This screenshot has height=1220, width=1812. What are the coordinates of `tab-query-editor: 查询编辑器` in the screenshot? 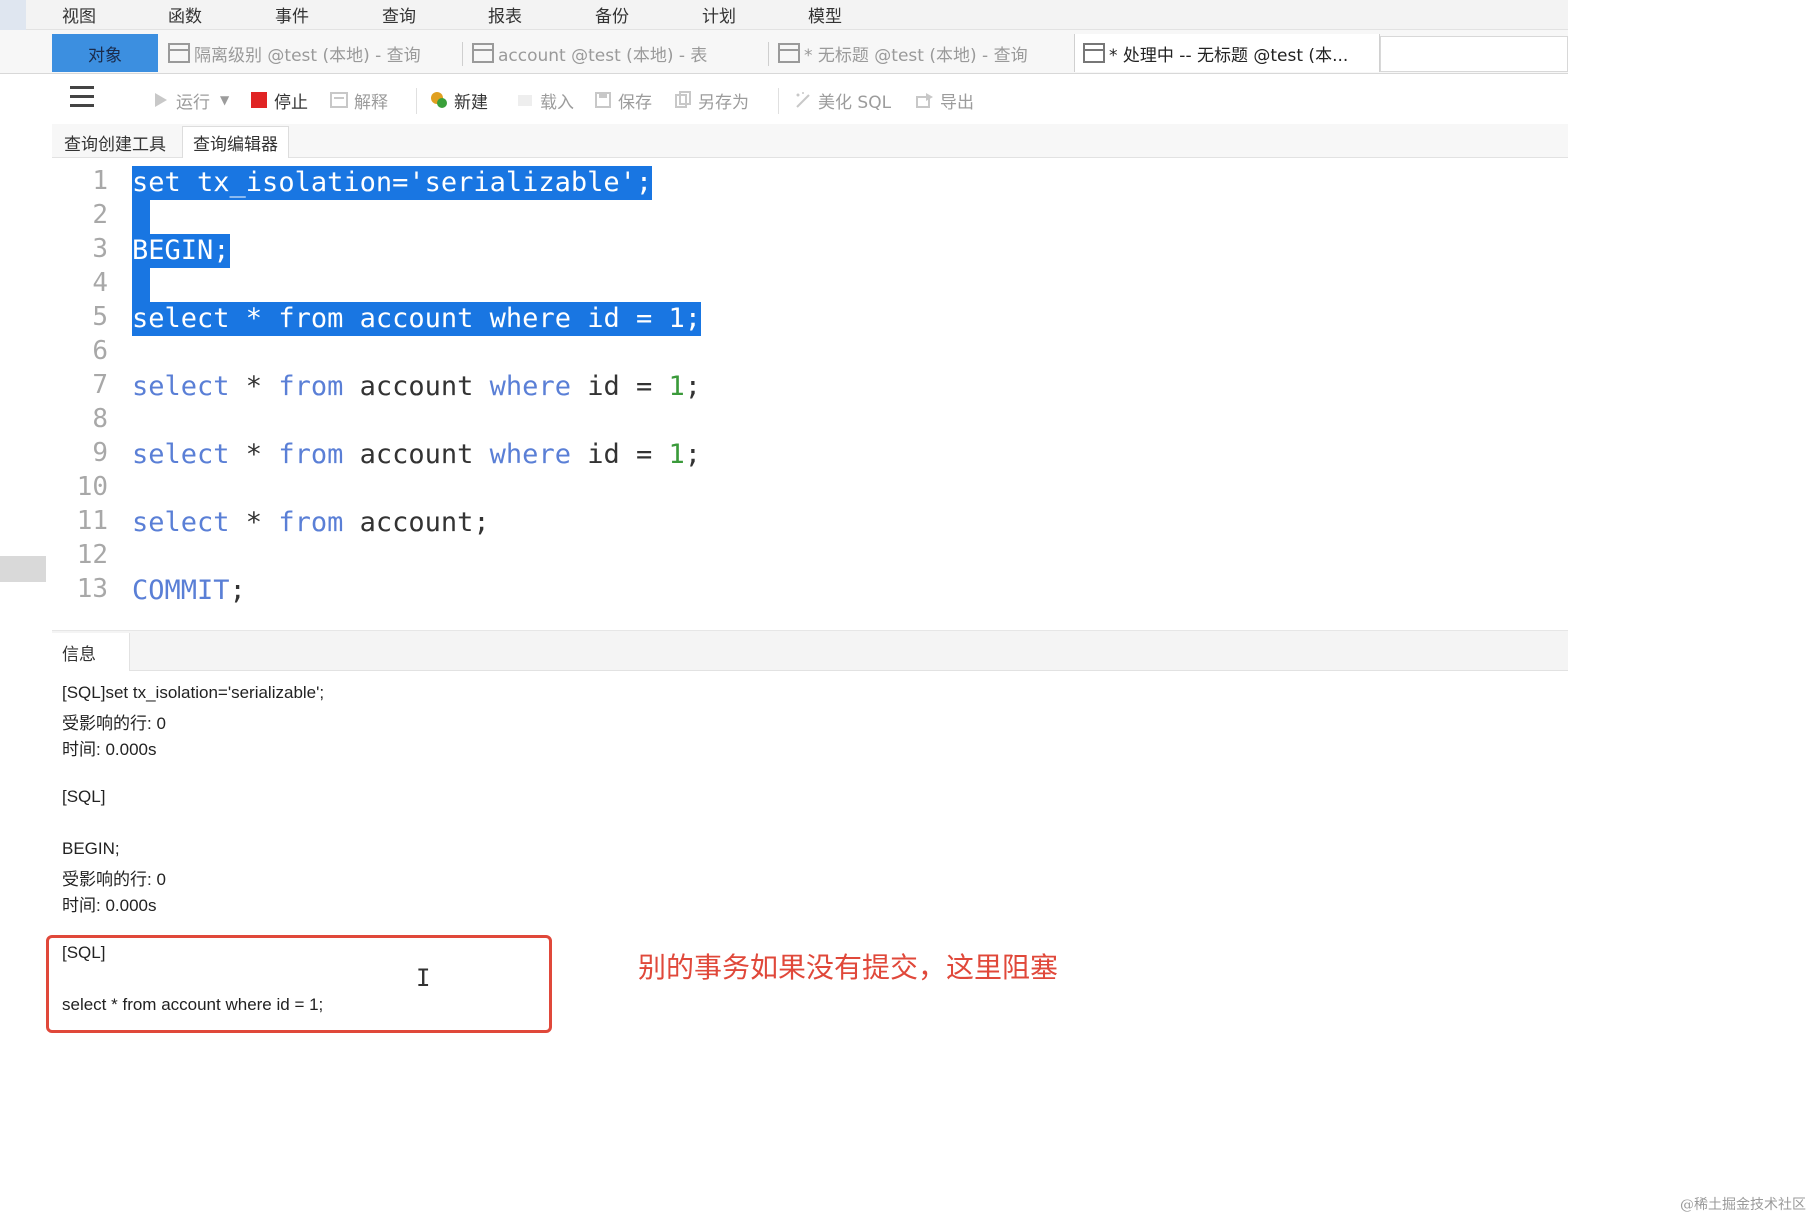 It's located at (235, 142).